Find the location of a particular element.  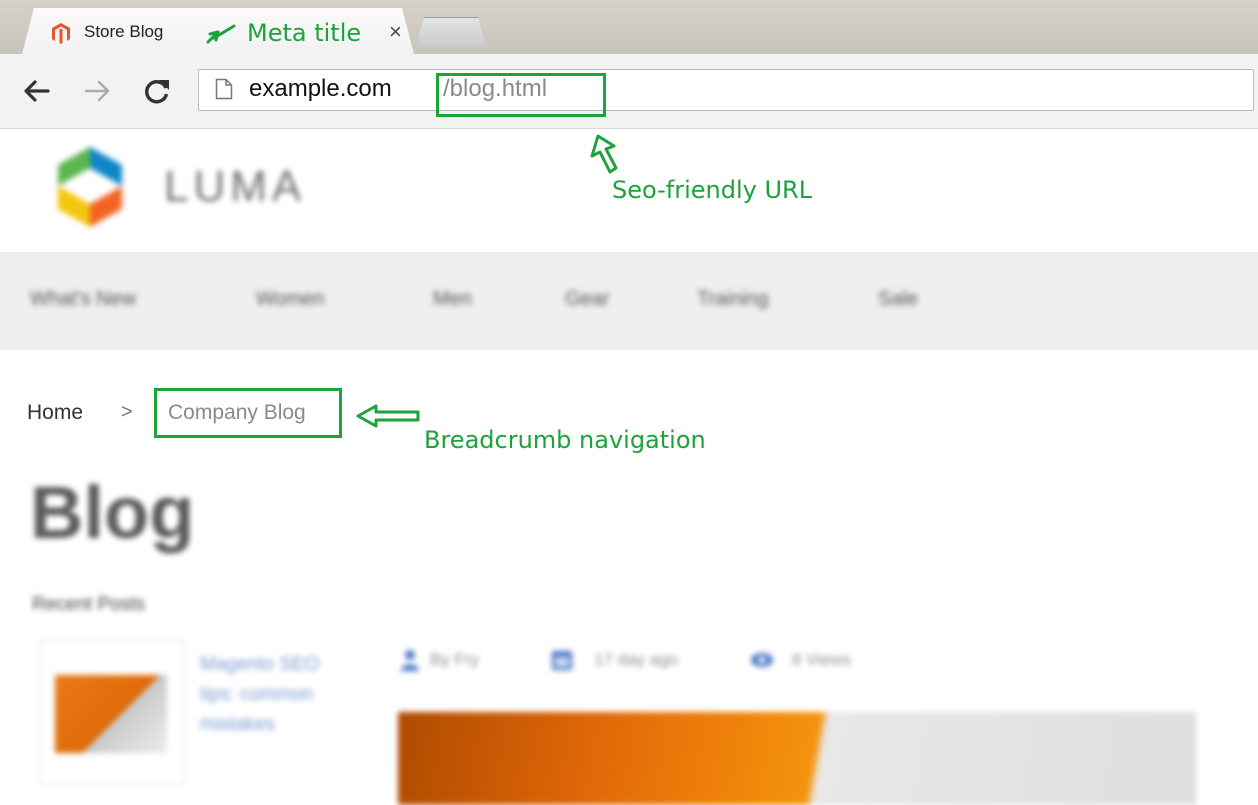

luma-logo-icon is located at coordinates (90, 187).